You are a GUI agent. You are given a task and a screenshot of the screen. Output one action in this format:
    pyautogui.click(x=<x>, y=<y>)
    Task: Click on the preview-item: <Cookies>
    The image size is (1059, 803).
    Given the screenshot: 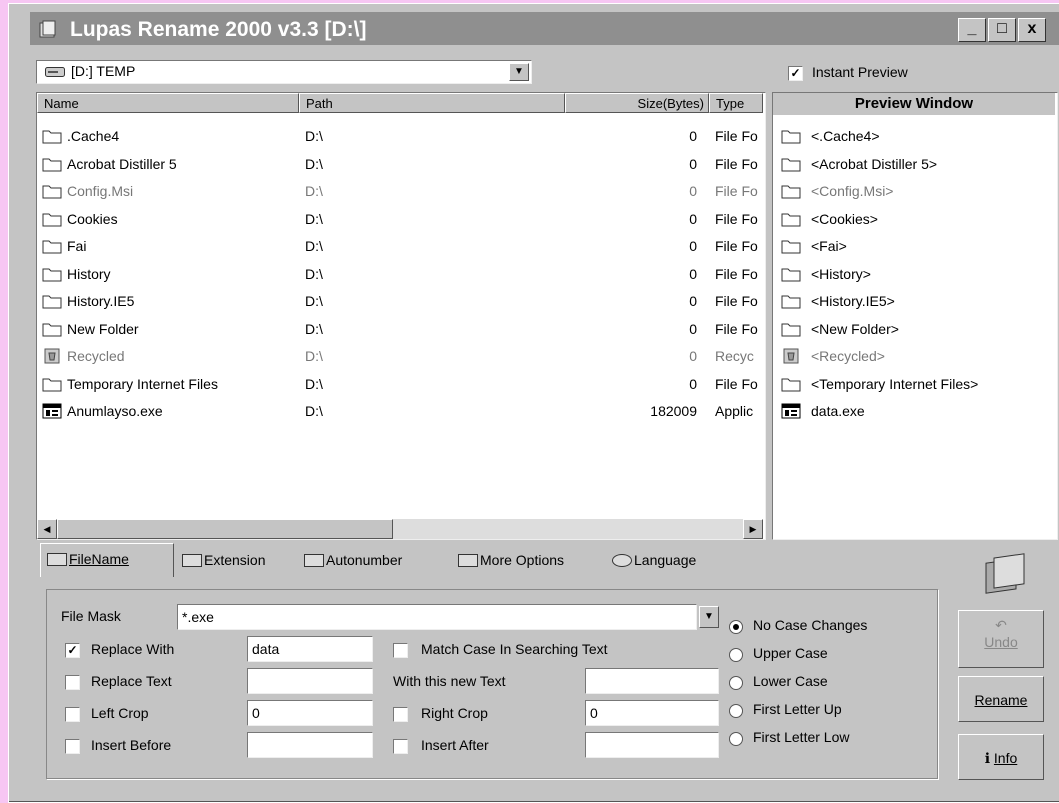 What is the action you would take?
    pyautogui.click(x=914, y=220)
    